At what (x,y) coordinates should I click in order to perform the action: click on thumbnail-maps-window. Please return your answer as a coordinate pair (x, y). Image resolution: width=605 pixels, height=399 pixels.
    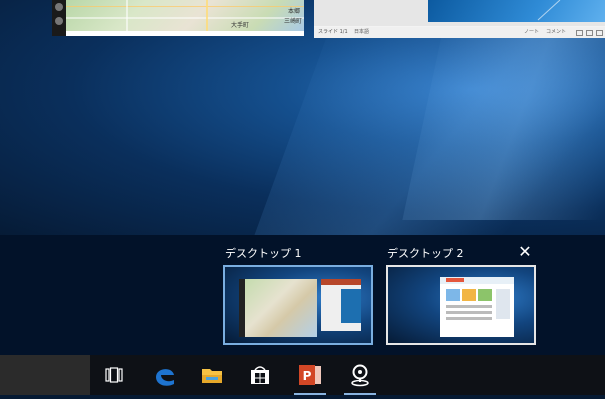
    Looking at the image, I should click on (281, 308).